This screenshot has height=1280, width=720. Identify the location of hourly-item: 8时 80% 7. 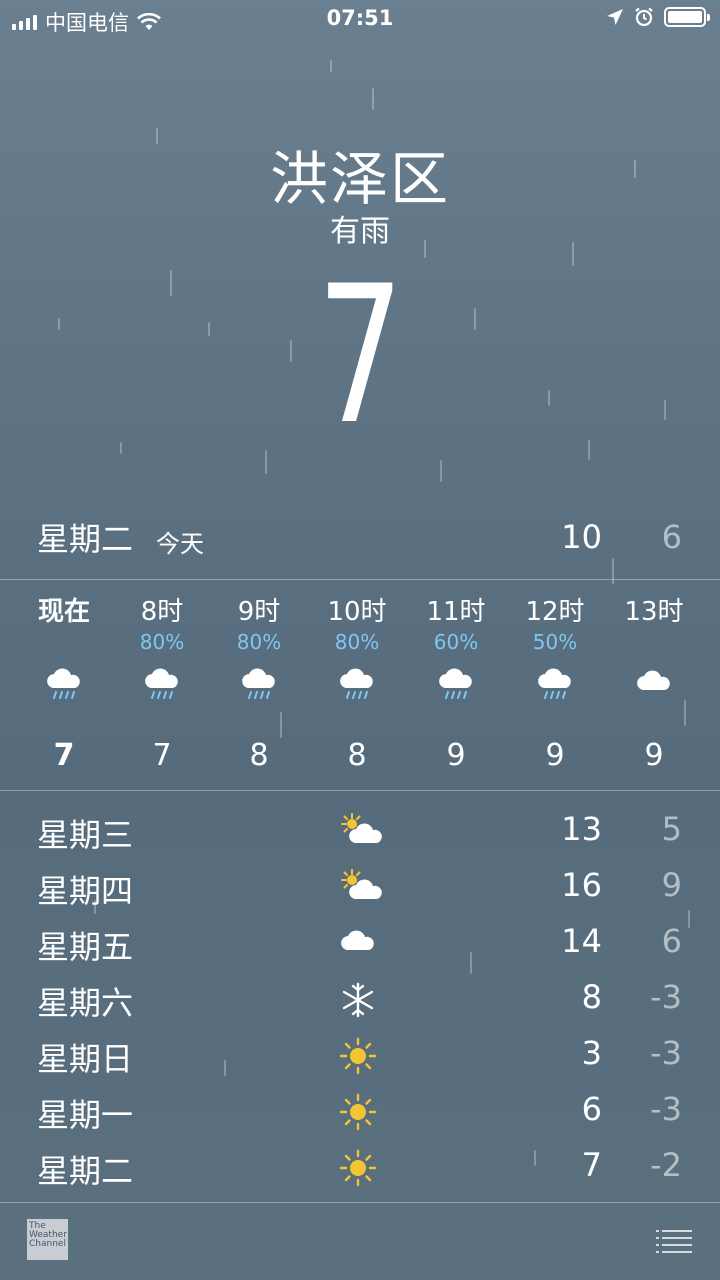
(162, 676).